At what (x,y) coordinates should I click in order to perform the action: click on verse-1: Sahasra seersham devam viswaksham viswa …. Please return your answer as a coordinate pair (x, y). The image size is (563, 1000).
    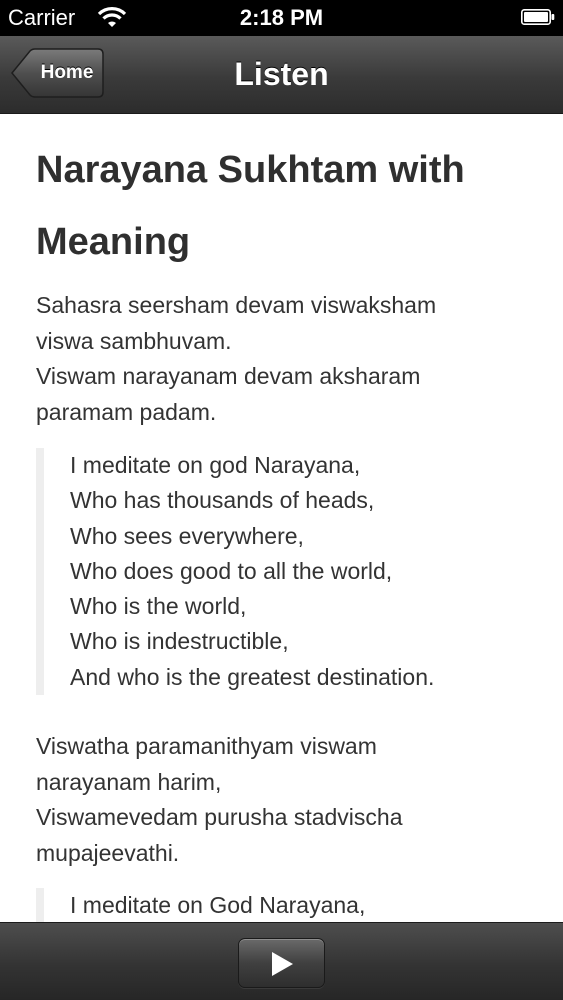
    Looking at the image, I should click on (286, 359).